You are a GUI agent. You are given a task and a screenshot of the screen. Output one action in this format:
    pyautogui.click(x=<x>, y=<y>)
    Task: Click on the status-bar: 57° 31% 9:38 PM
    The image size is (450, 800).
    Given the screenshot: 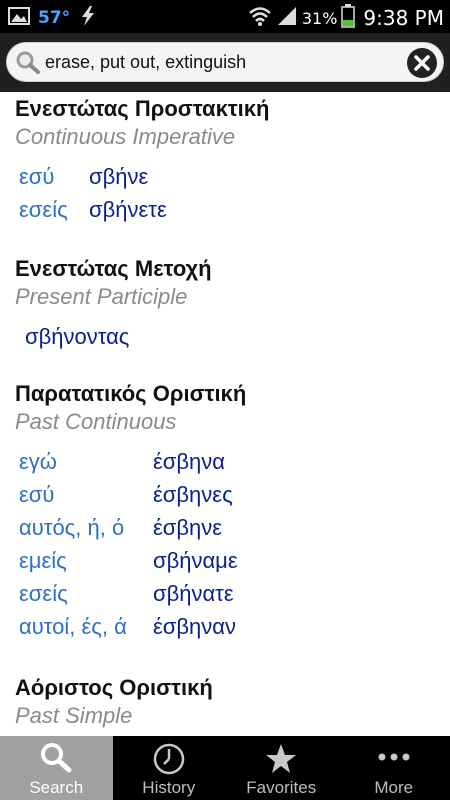 What is the action you would take?
    pyautogui.click(x=225, y=16)
    